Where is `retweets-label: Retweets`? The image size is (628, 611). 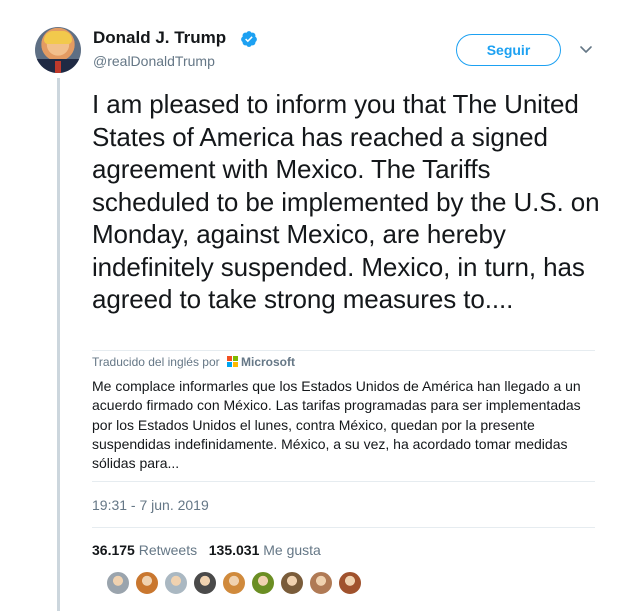 retweets-label: Retweets is located at coordinates (168, 550).